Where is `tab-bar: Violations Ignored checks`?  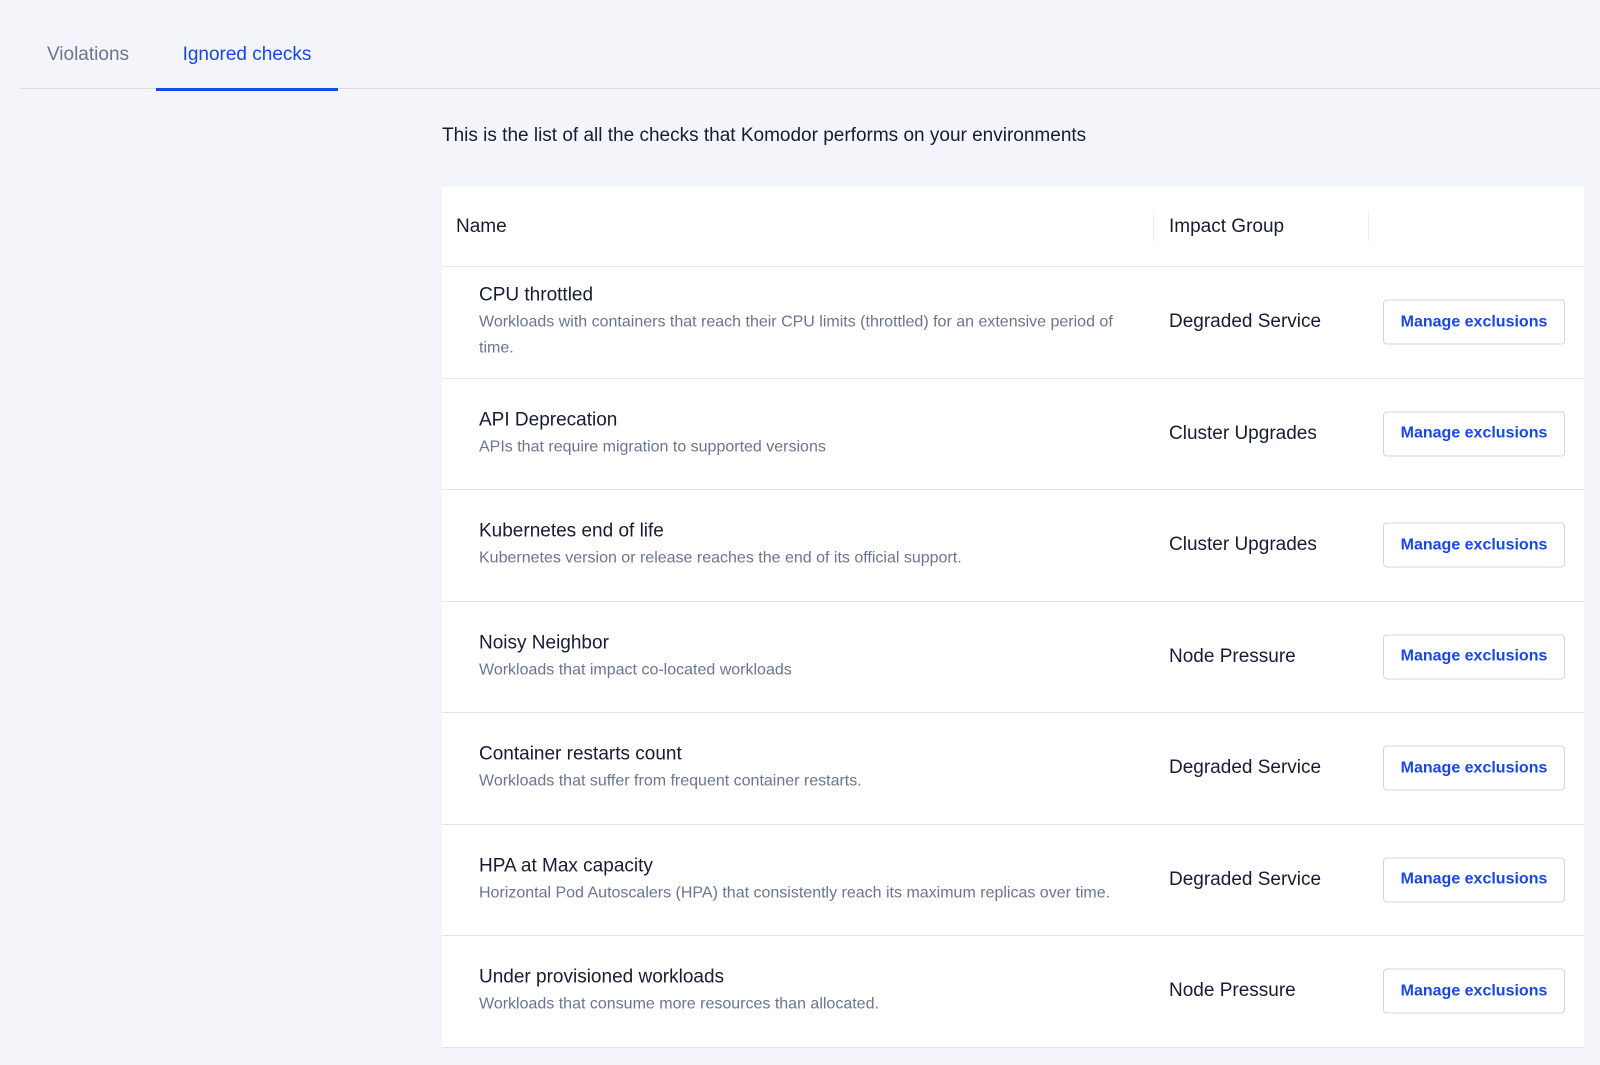
tab-bar: Violations Ignored checks is located at coordinates (810, 45).